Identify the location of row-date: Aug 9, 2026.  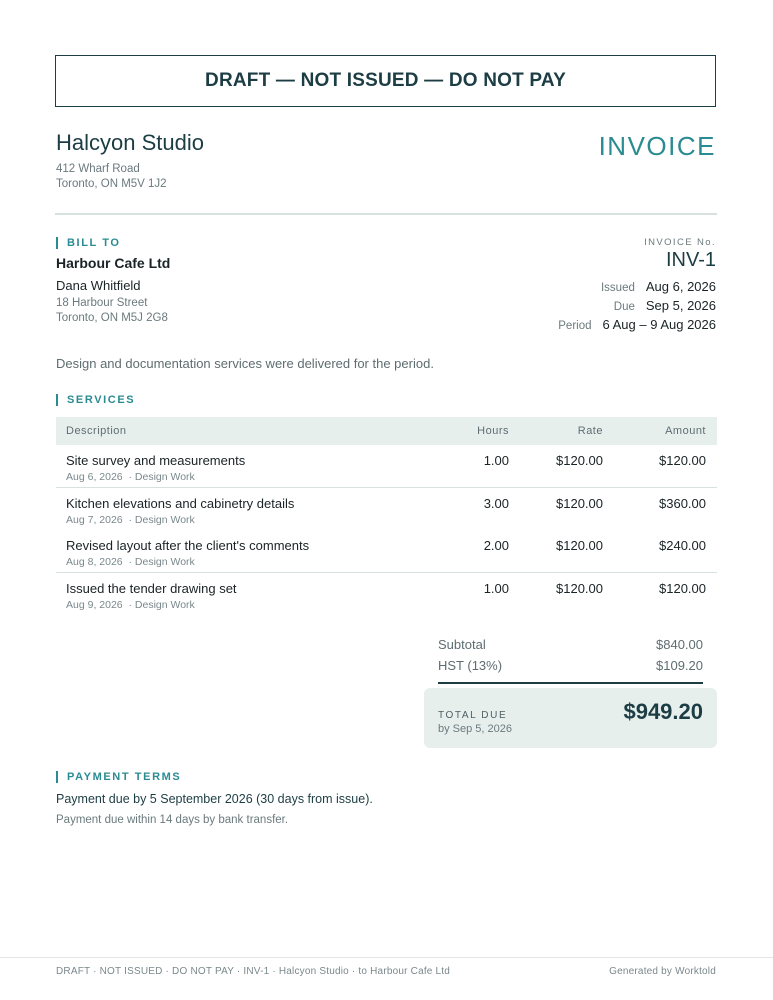
(94, 604).